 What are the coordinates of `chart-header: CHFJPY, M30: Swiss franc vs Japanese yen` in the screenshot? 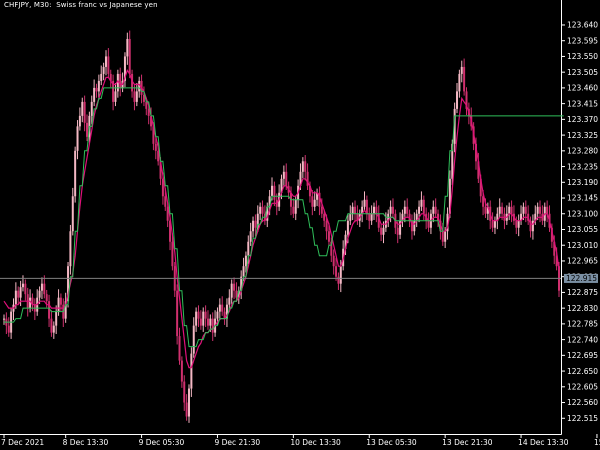 It's located at (81, 5).